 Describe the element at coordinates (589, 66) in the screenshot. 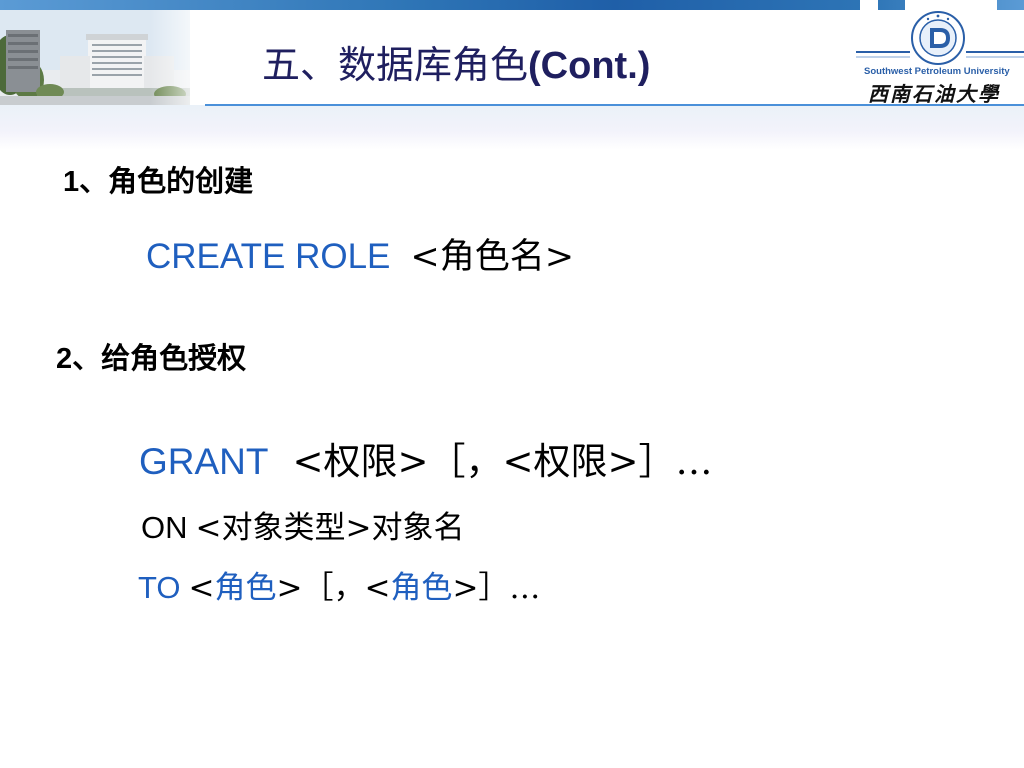

I see `title-latin: (Cont.)` at that location.